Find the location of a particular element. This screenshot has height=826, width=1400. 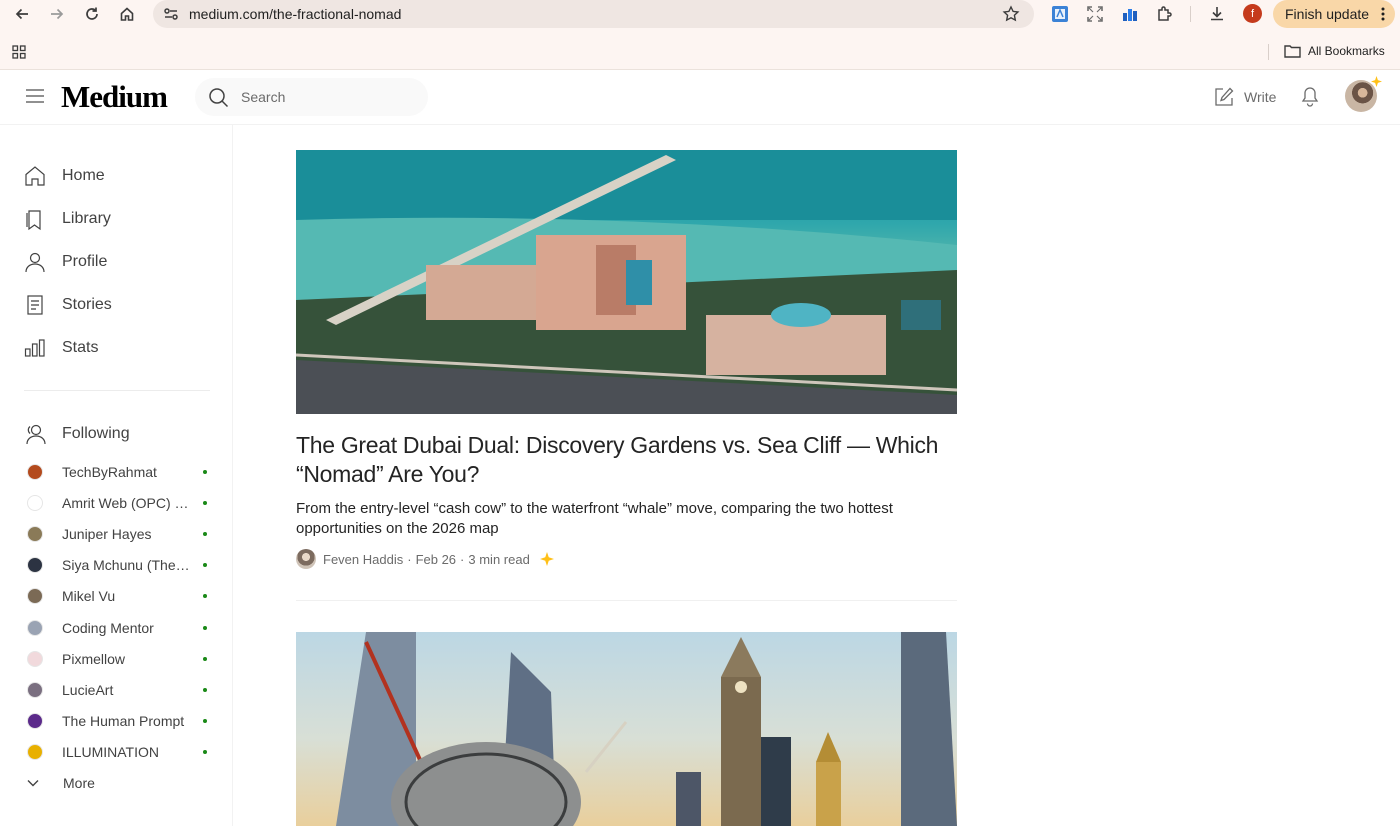

read-time: 3 min read is located at coordinates (499, 559).